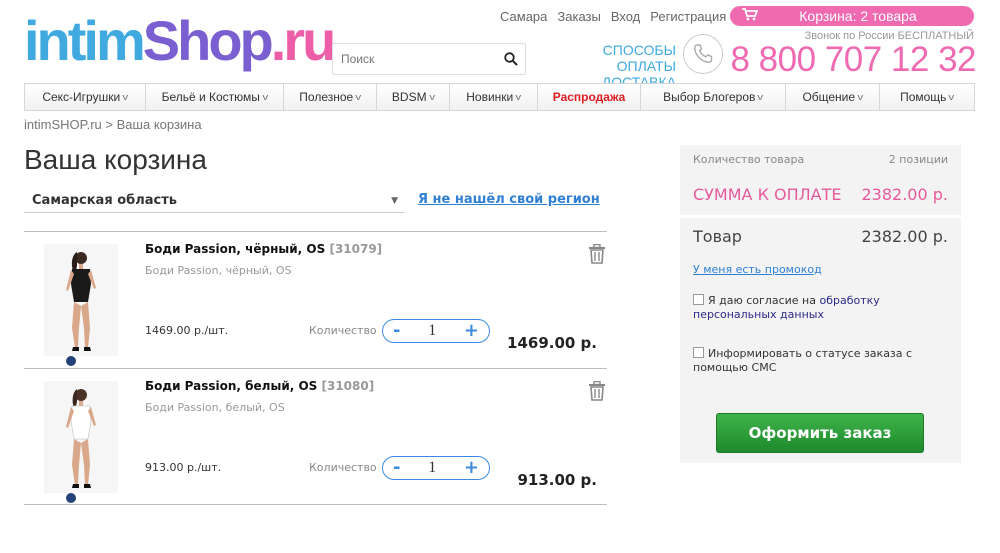 Image resolution: width=1000 pixels, height=553 pixels. Describe the element at coordinates (183, 467) in the screenshot. I see `item-unit-price: 913.00 р./шт.` at that location.